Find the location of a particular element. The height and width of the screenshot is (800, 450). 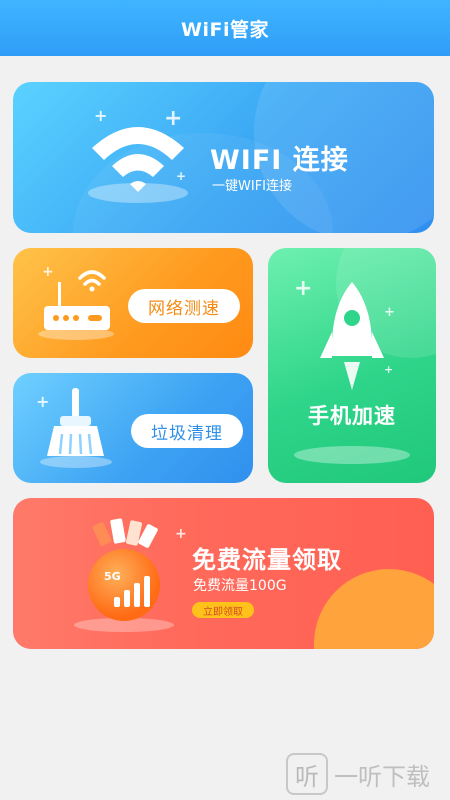

wifi-connect-subtitle: 一键WIFI连接 is located at coordinates (252, 186).